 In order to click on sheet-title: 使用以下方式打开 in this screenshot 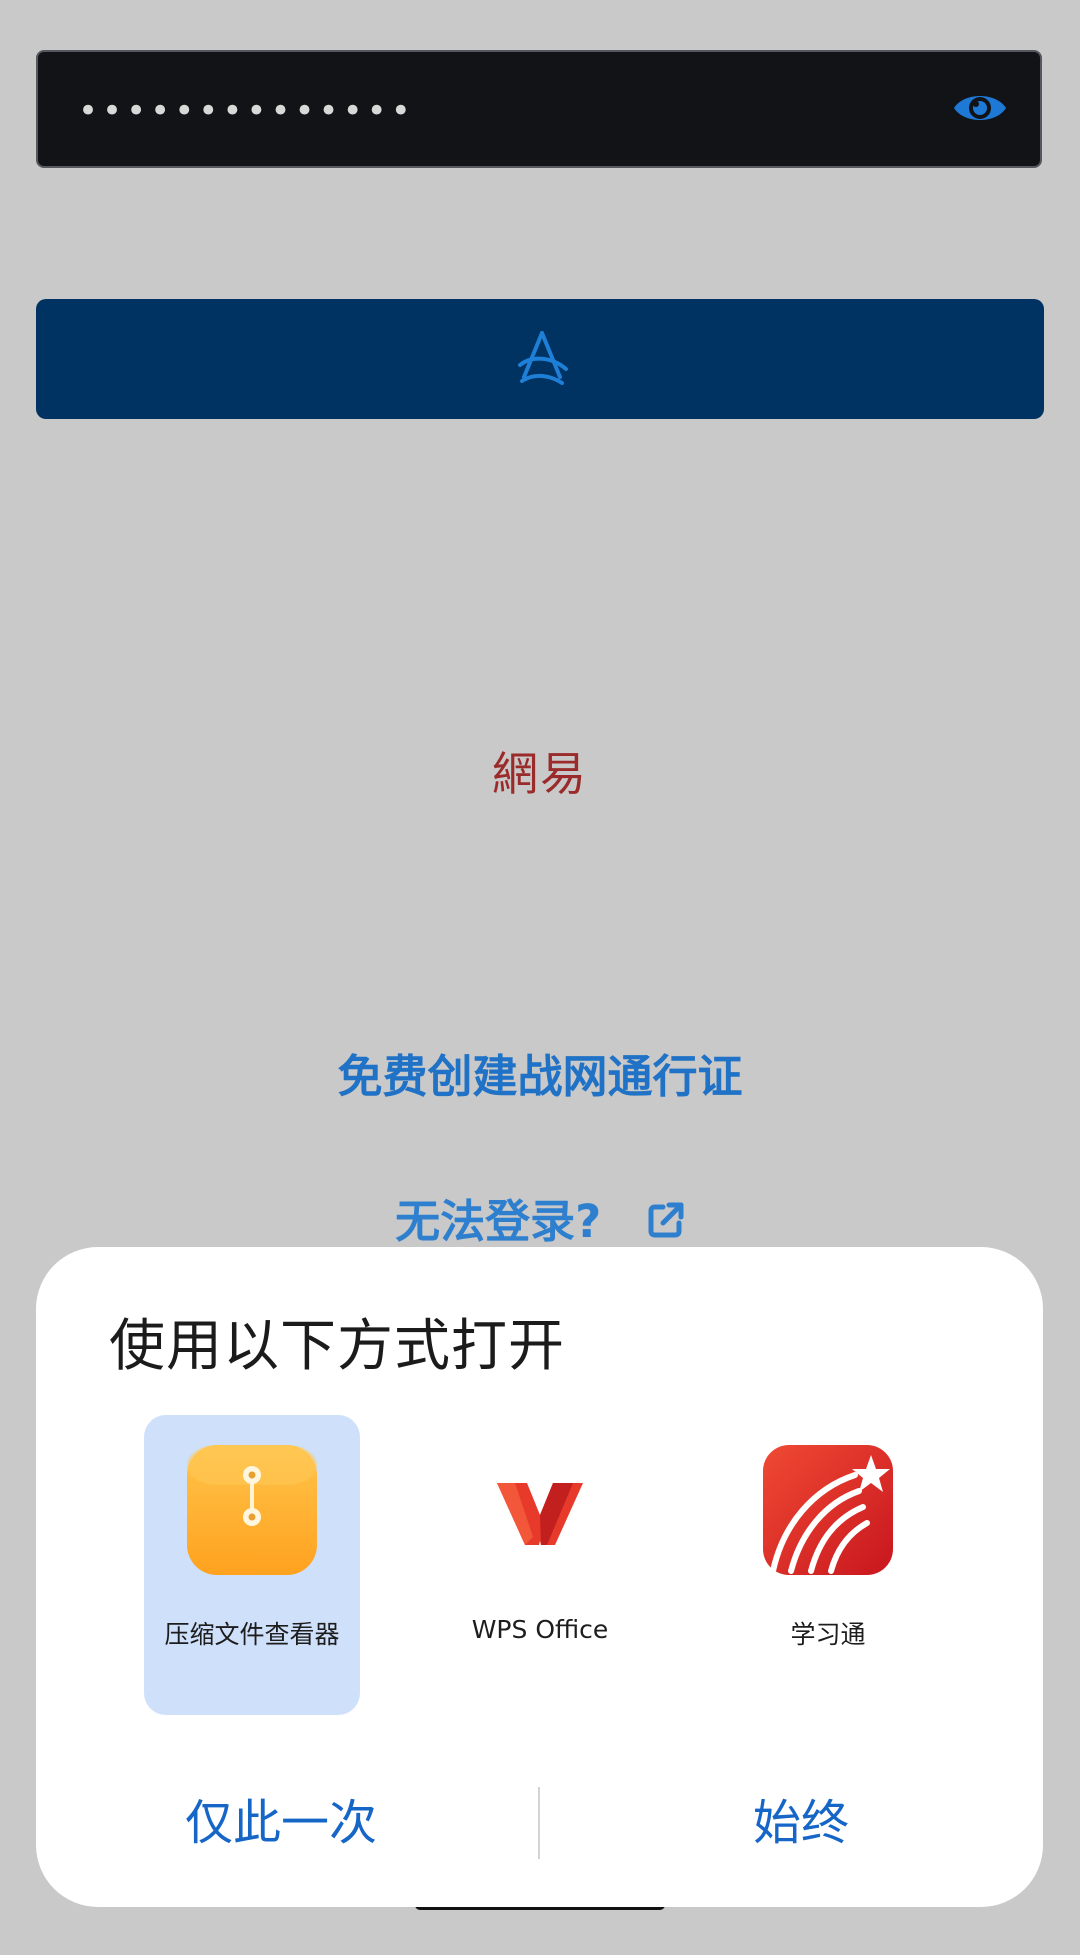, I will do `click(337, 1346)`.